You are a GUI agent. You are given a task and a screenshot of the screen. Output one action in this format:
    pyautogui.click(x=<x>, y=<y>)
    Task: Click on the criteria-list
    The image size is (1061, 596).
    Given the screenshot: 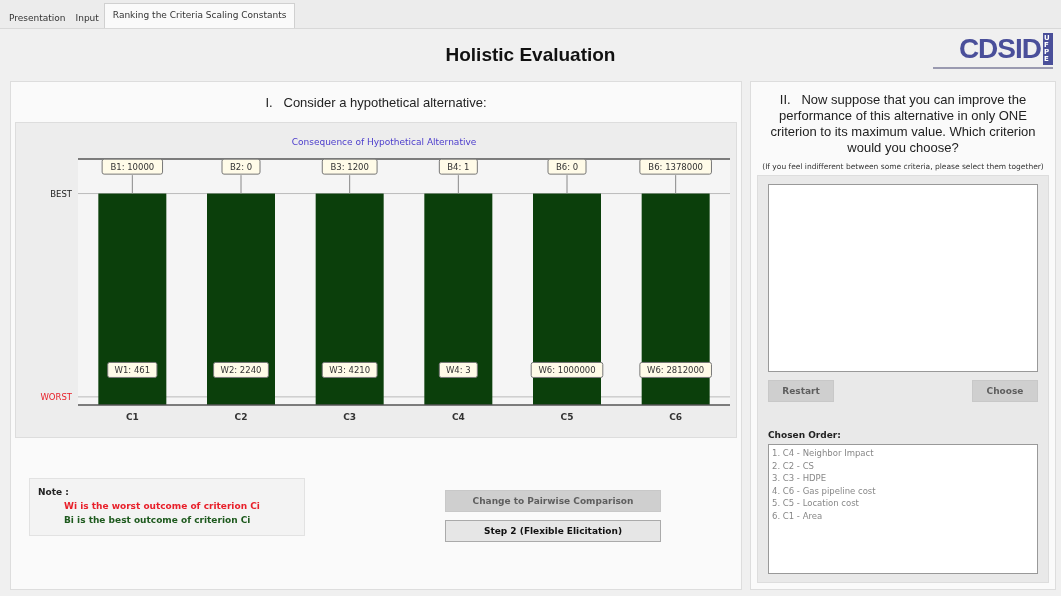 What is the action you would take?
    pyautogui.click(x=903, y=278)
    